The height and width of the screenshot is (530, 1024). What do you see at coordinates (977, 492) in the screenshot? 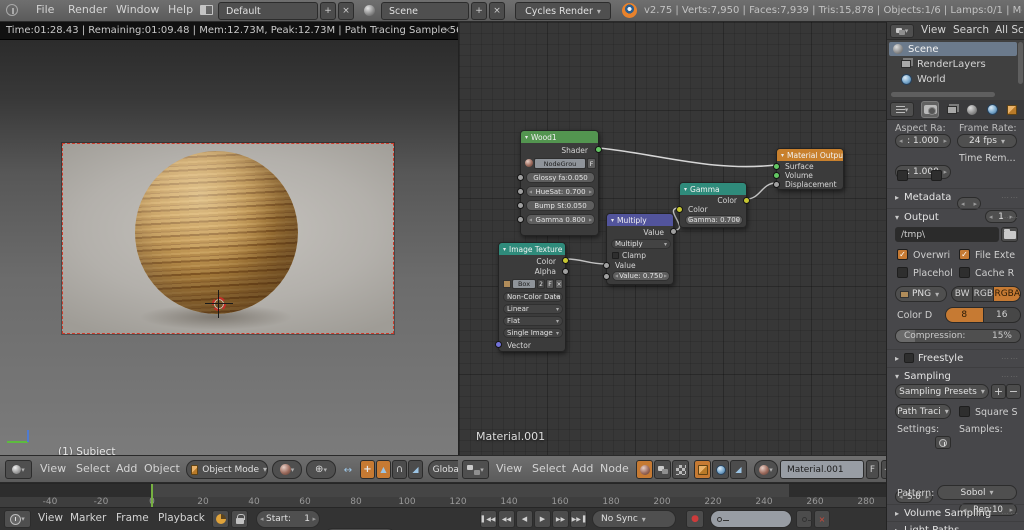
I see `pattern-select: Sobol` at bounding box center [977, 492].